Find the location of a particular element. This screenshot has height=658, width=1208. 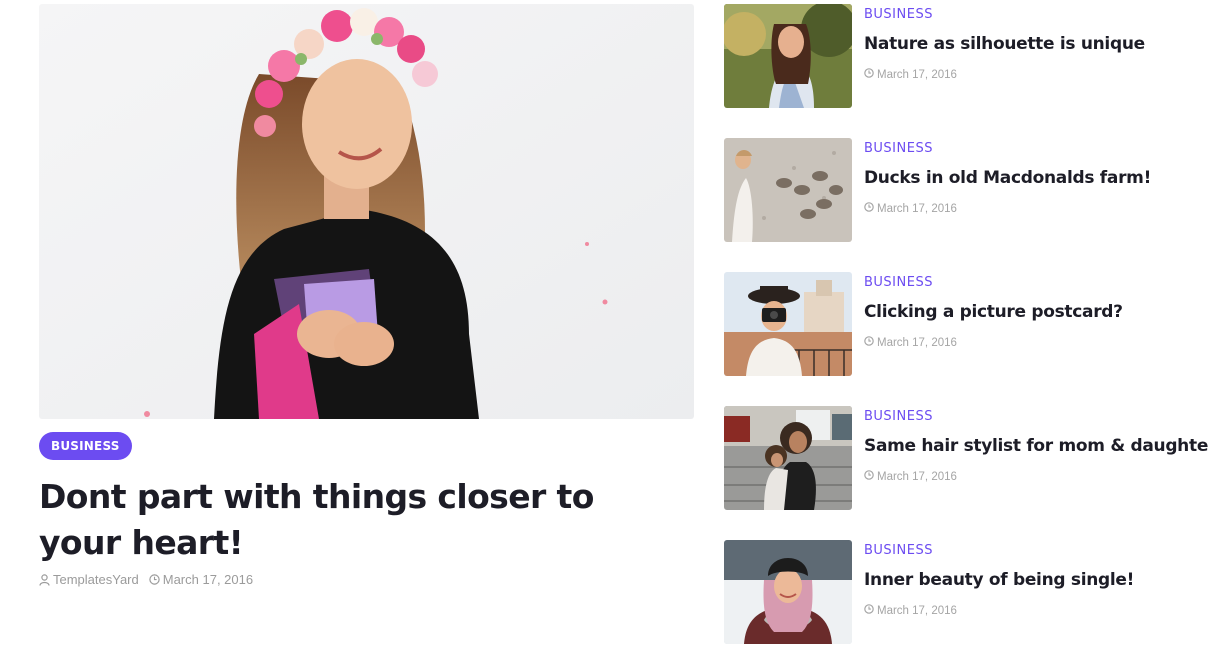

featured-date-text: March 17, 2016 is located at coordinates (208, 579).